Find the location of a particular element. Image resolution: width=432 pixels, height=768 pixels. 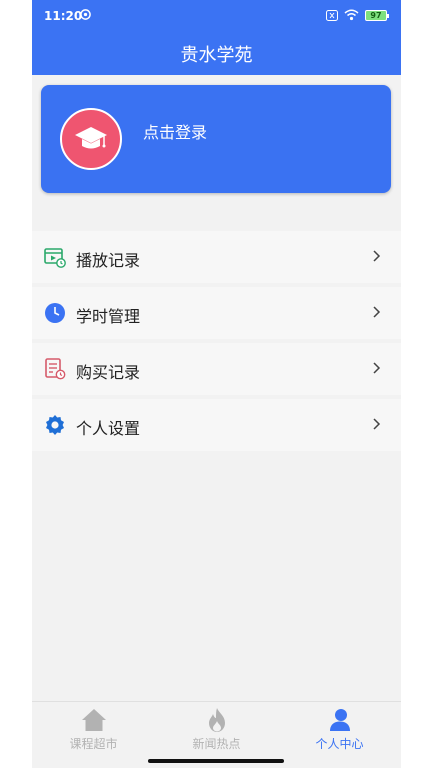

clock-icon is located at coordinates (55, 313).